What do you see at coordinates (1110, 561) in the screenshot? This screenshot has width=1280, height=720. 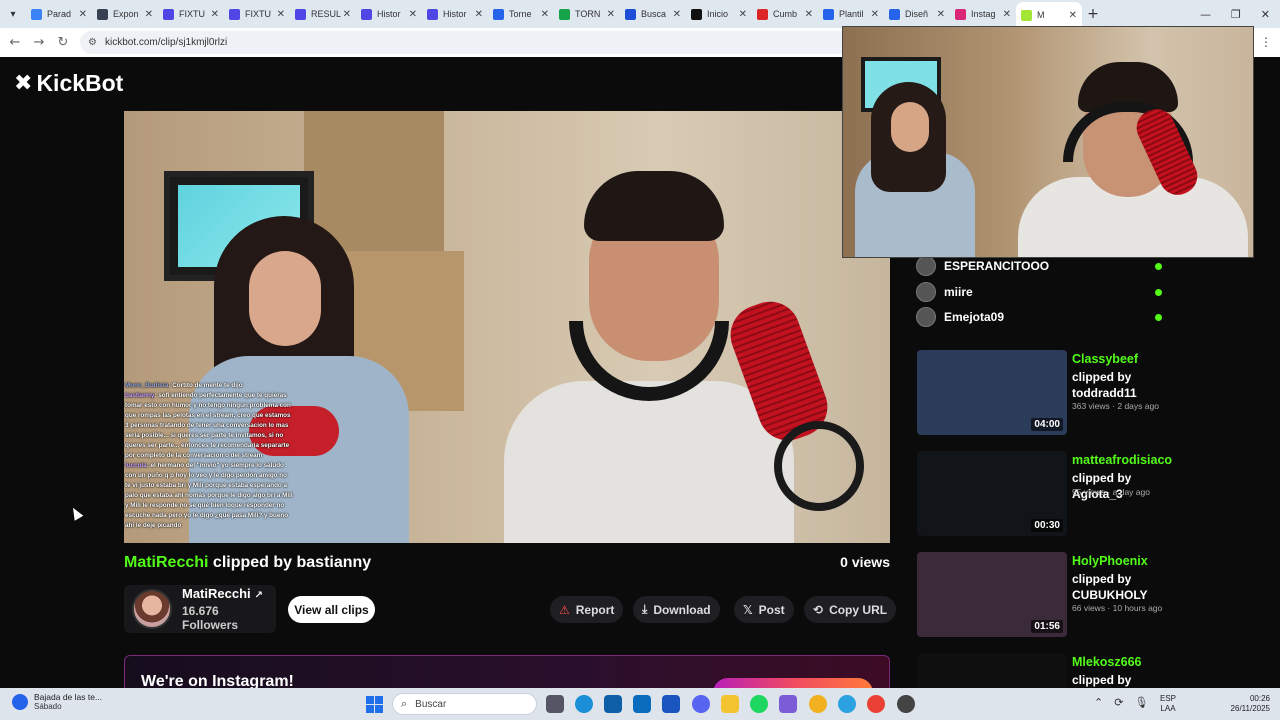 I see `clip-channel-link: HolyPhoenix` at bounding box center [1110, 561].